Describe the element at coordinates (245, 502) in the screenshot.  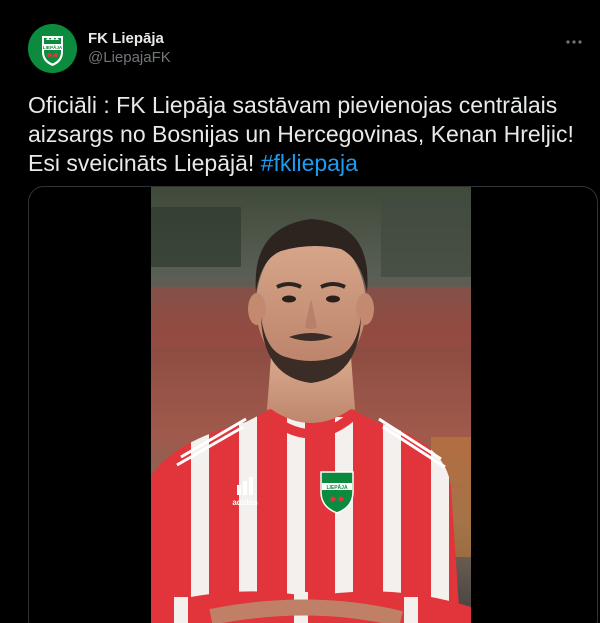
I see `svg-text: adidas` at that location.